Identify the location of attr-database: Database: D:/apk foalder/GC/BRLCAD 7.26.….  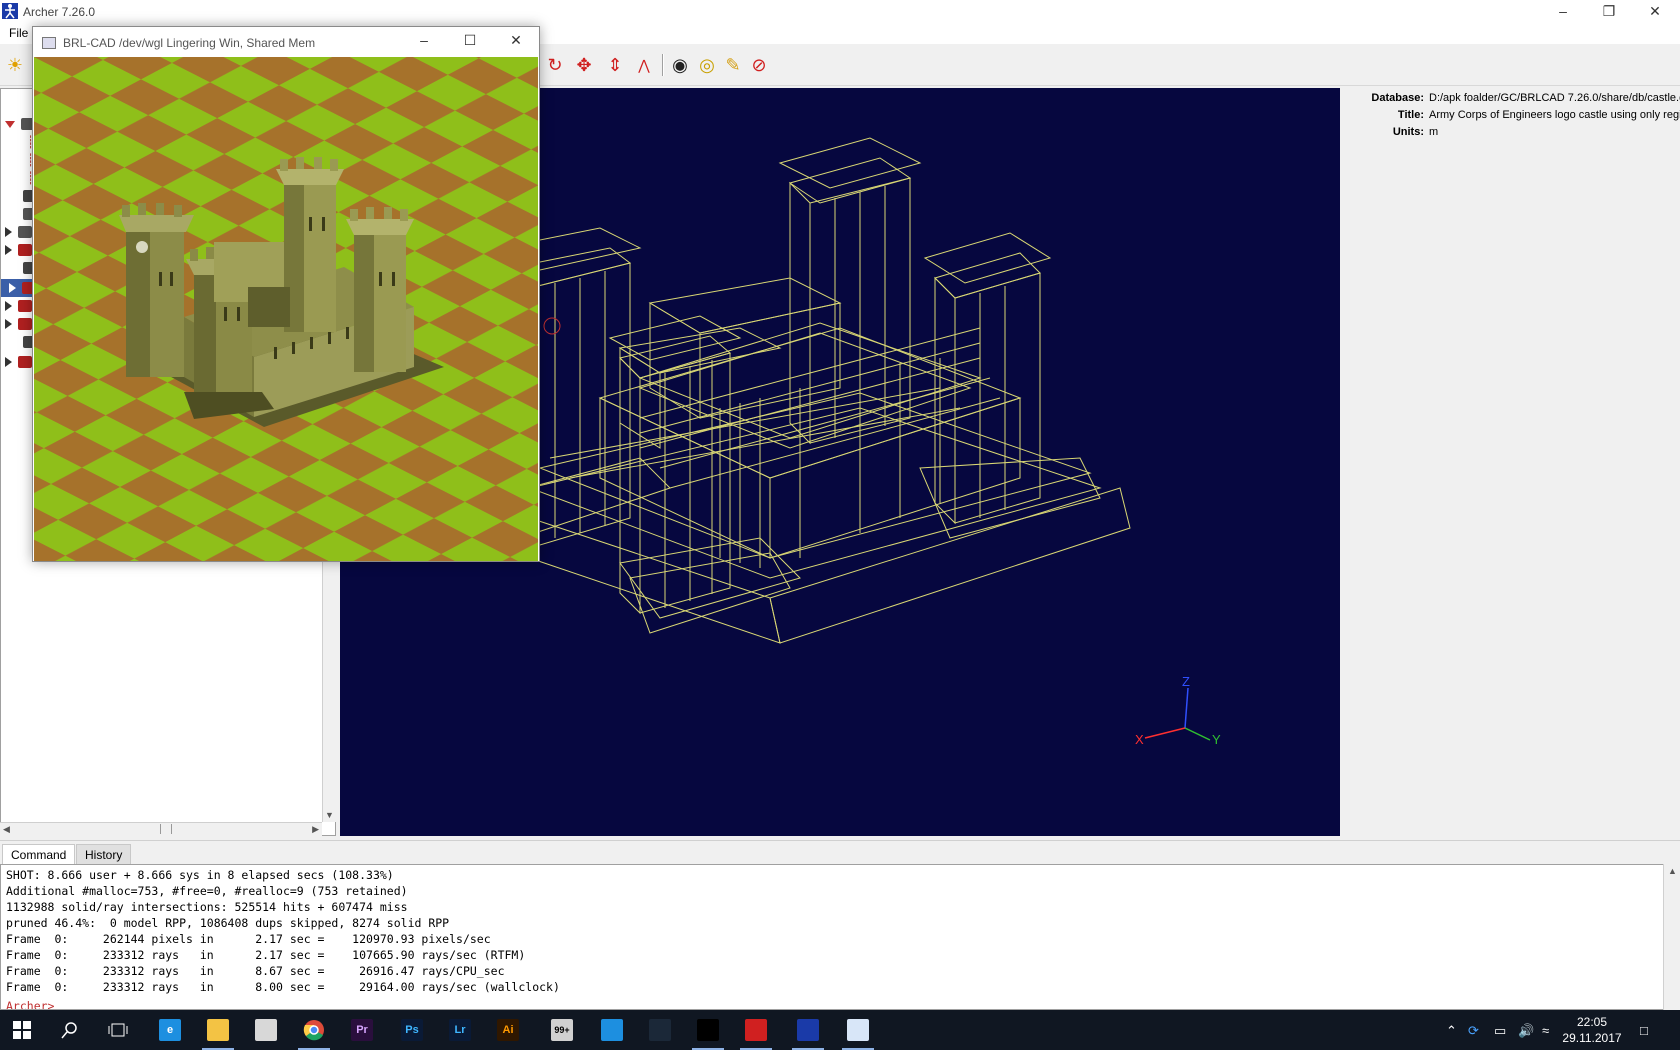
(1511, 100).